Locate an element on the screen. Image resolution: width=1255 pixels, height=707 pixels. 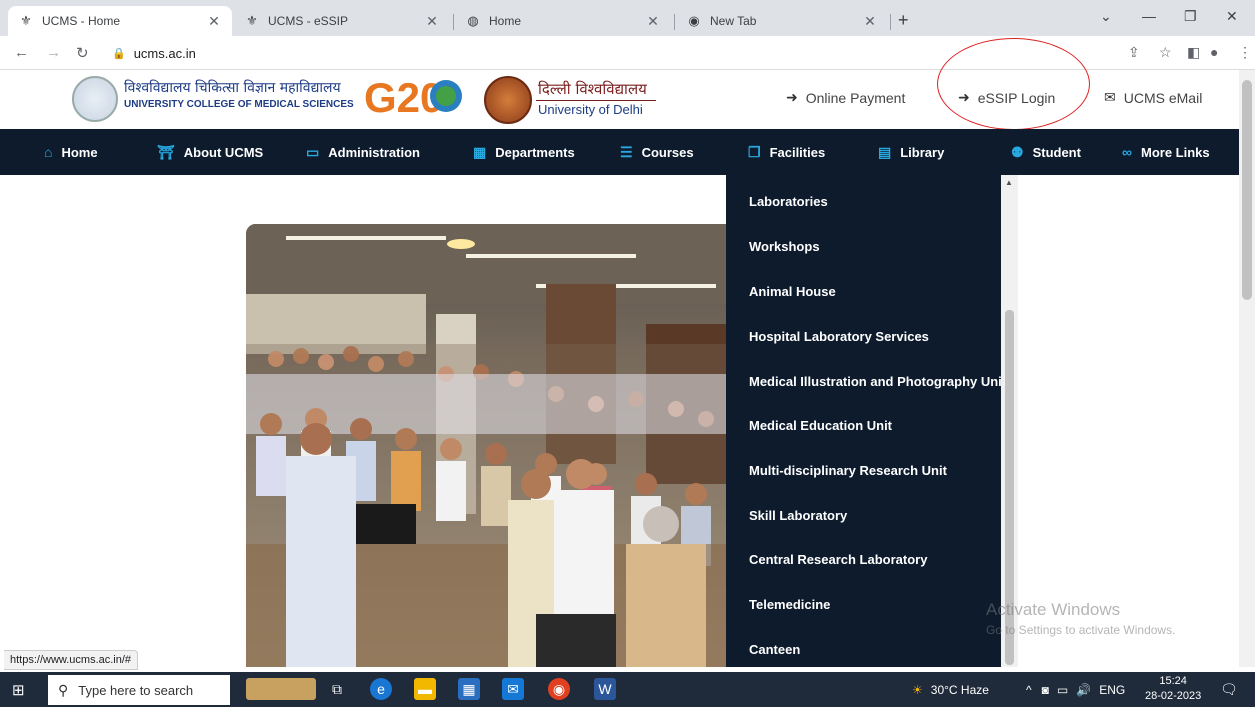
annotation-circle is located at coordinates (1013, 84).